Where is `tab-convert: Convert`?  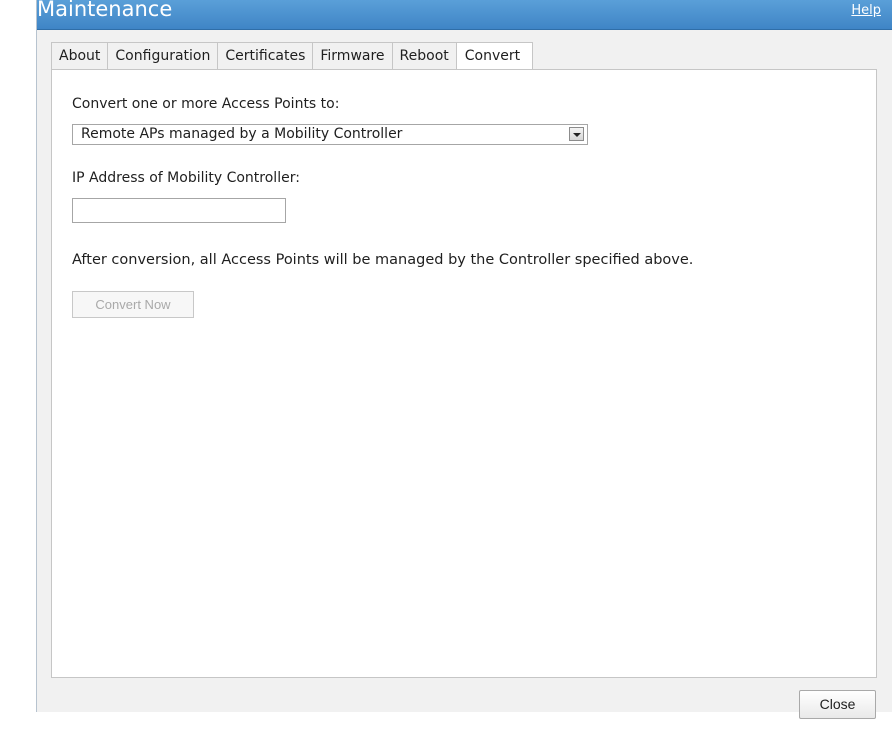
tab-convert: Convert is located at coordinates (495, 56).